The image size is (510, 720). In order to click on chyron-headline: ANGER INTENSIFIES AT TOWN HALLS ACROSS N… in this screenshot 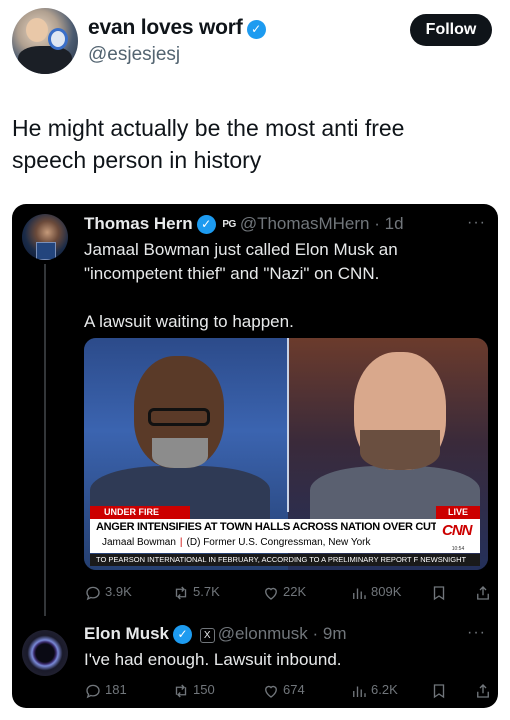, I will do `click(270, 527)`.